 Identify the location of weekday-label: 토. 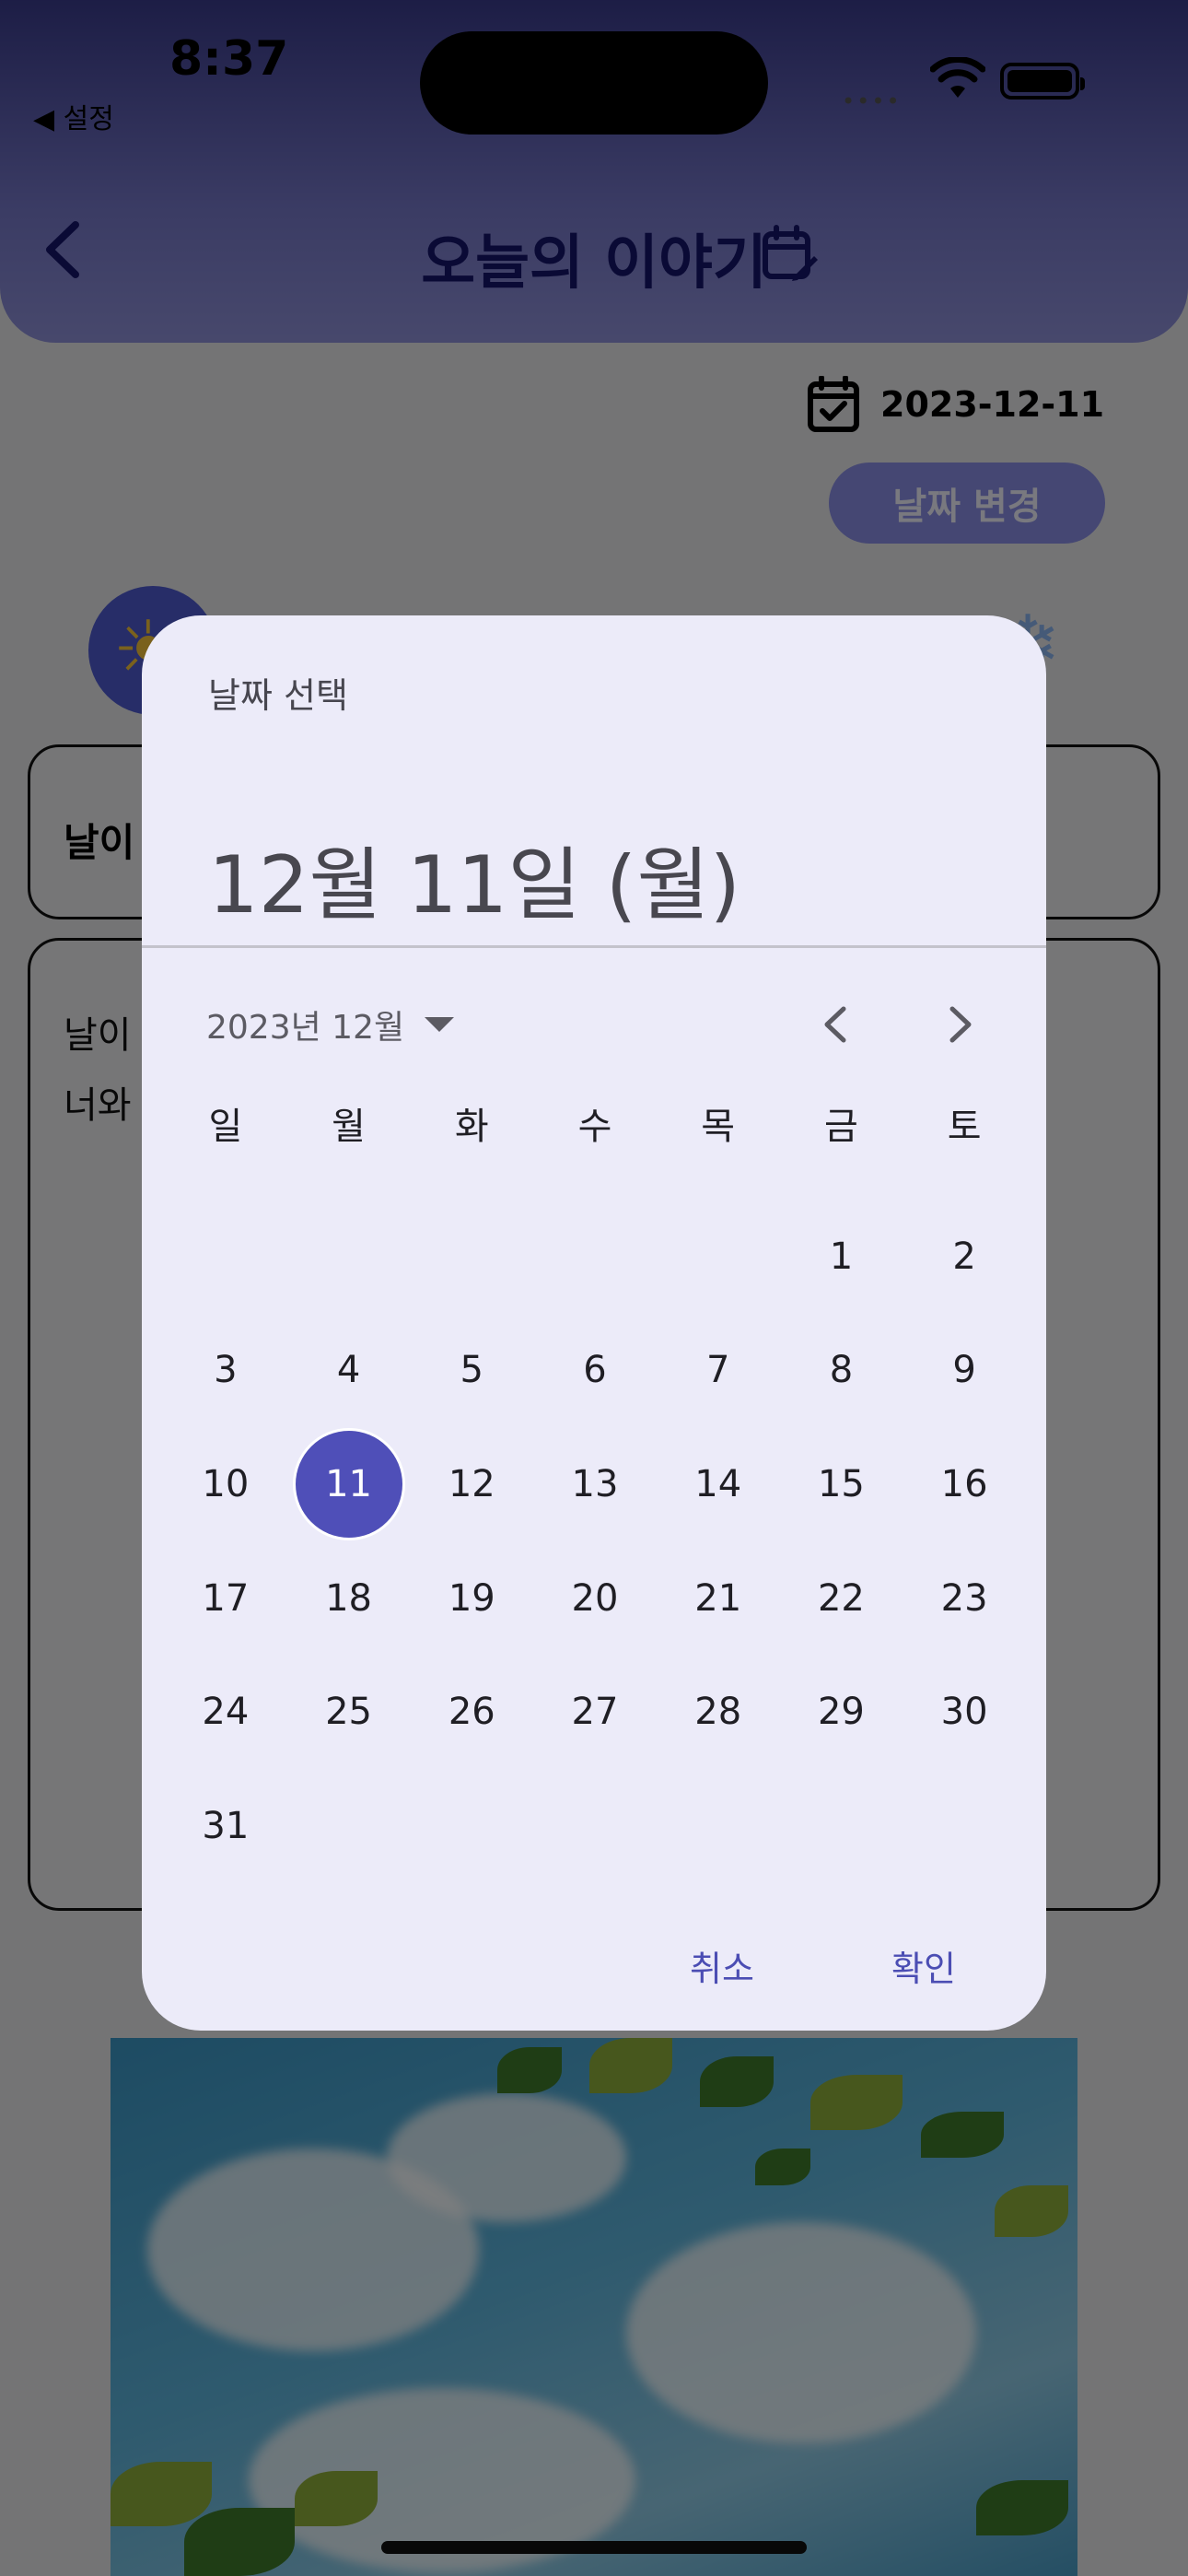
(964, 1127).